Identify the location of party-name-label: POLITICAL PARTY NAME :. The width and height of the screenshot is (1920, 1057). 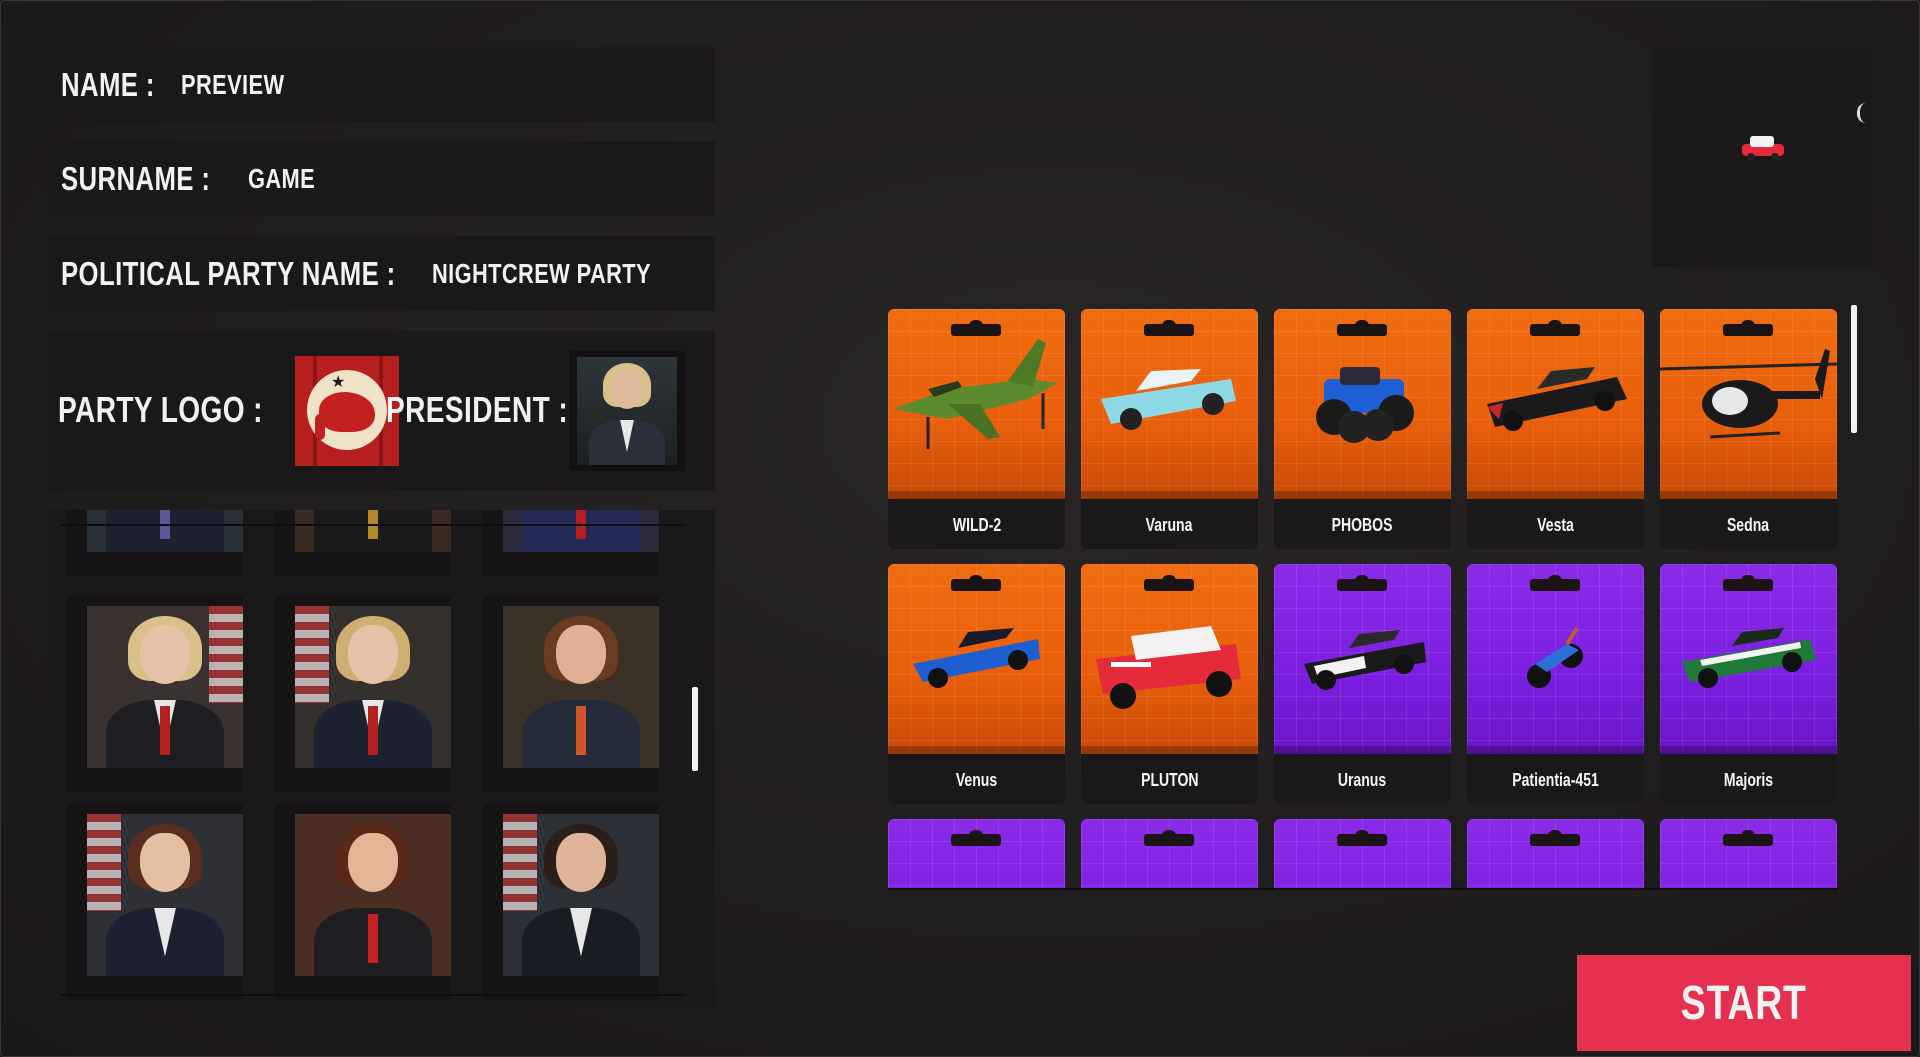
(228, 273).